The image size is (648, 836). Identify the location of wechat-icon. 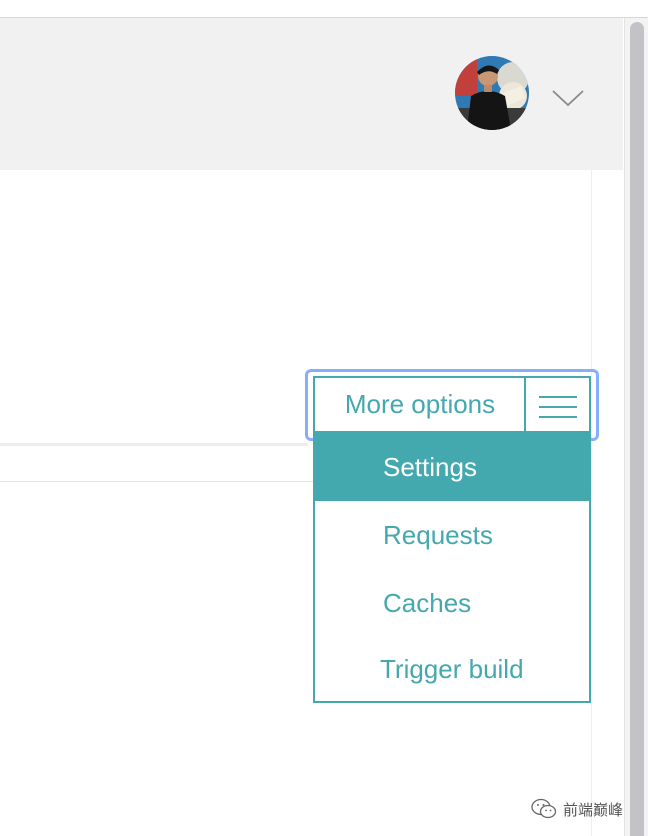
(544, 808).